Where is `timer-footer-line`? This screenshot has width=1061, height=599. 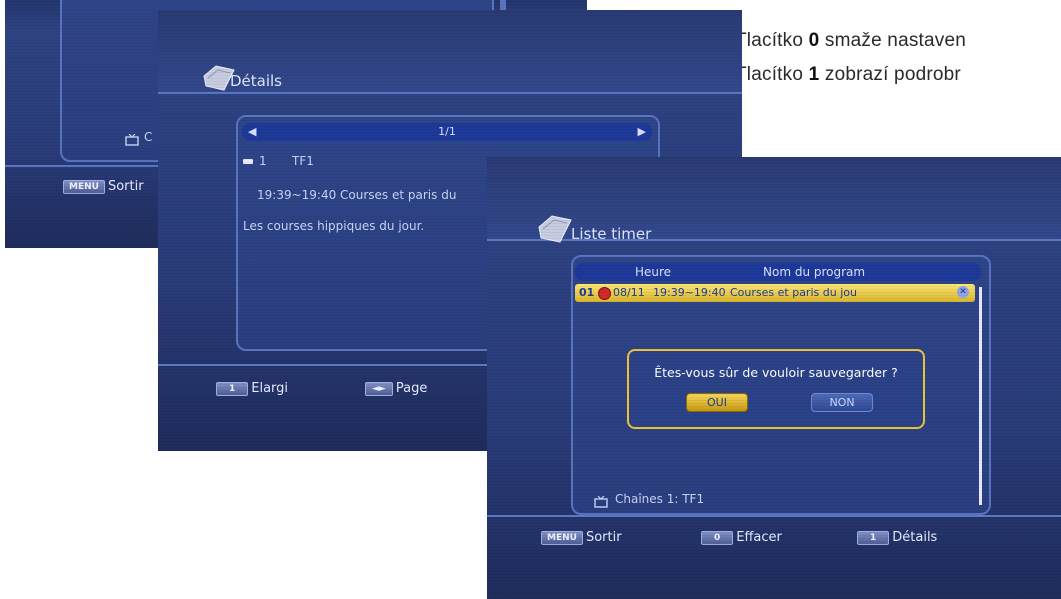 timer-footer-line is located at coordinates (774, 516).